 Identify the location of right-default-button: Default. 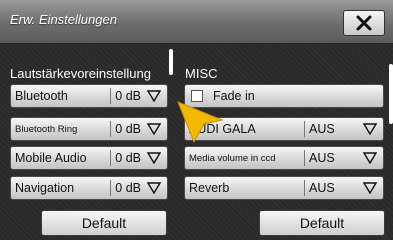
(322, 223).